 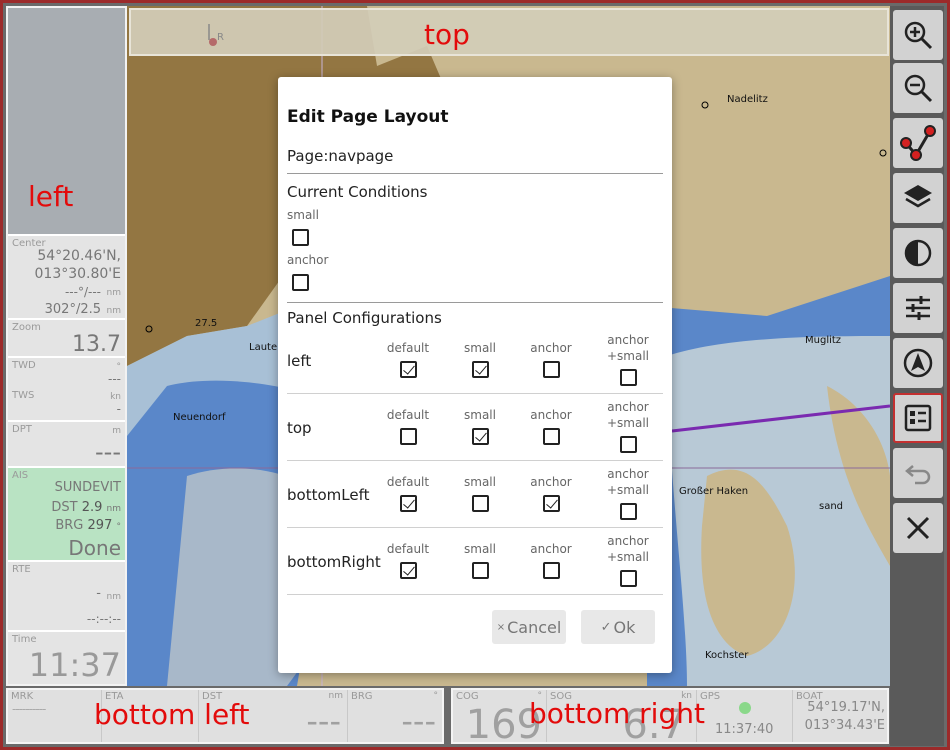 What do you see at coordinates (408, 503) in the screenshot?
I see `panel-bottomleft-default-checkbox` at bounding box center [408, 503].